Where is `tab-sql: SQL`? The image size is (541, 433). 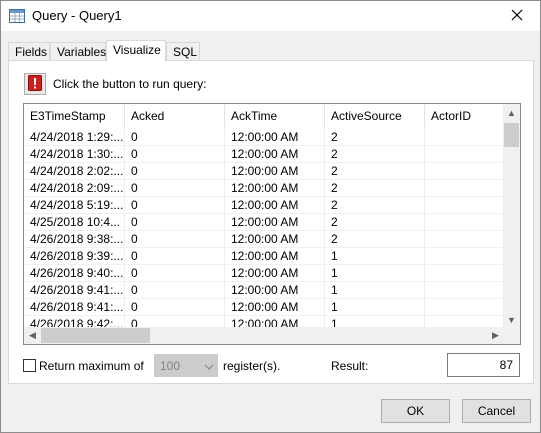
tab-sql: SQL is located at coordinates (183, 51).